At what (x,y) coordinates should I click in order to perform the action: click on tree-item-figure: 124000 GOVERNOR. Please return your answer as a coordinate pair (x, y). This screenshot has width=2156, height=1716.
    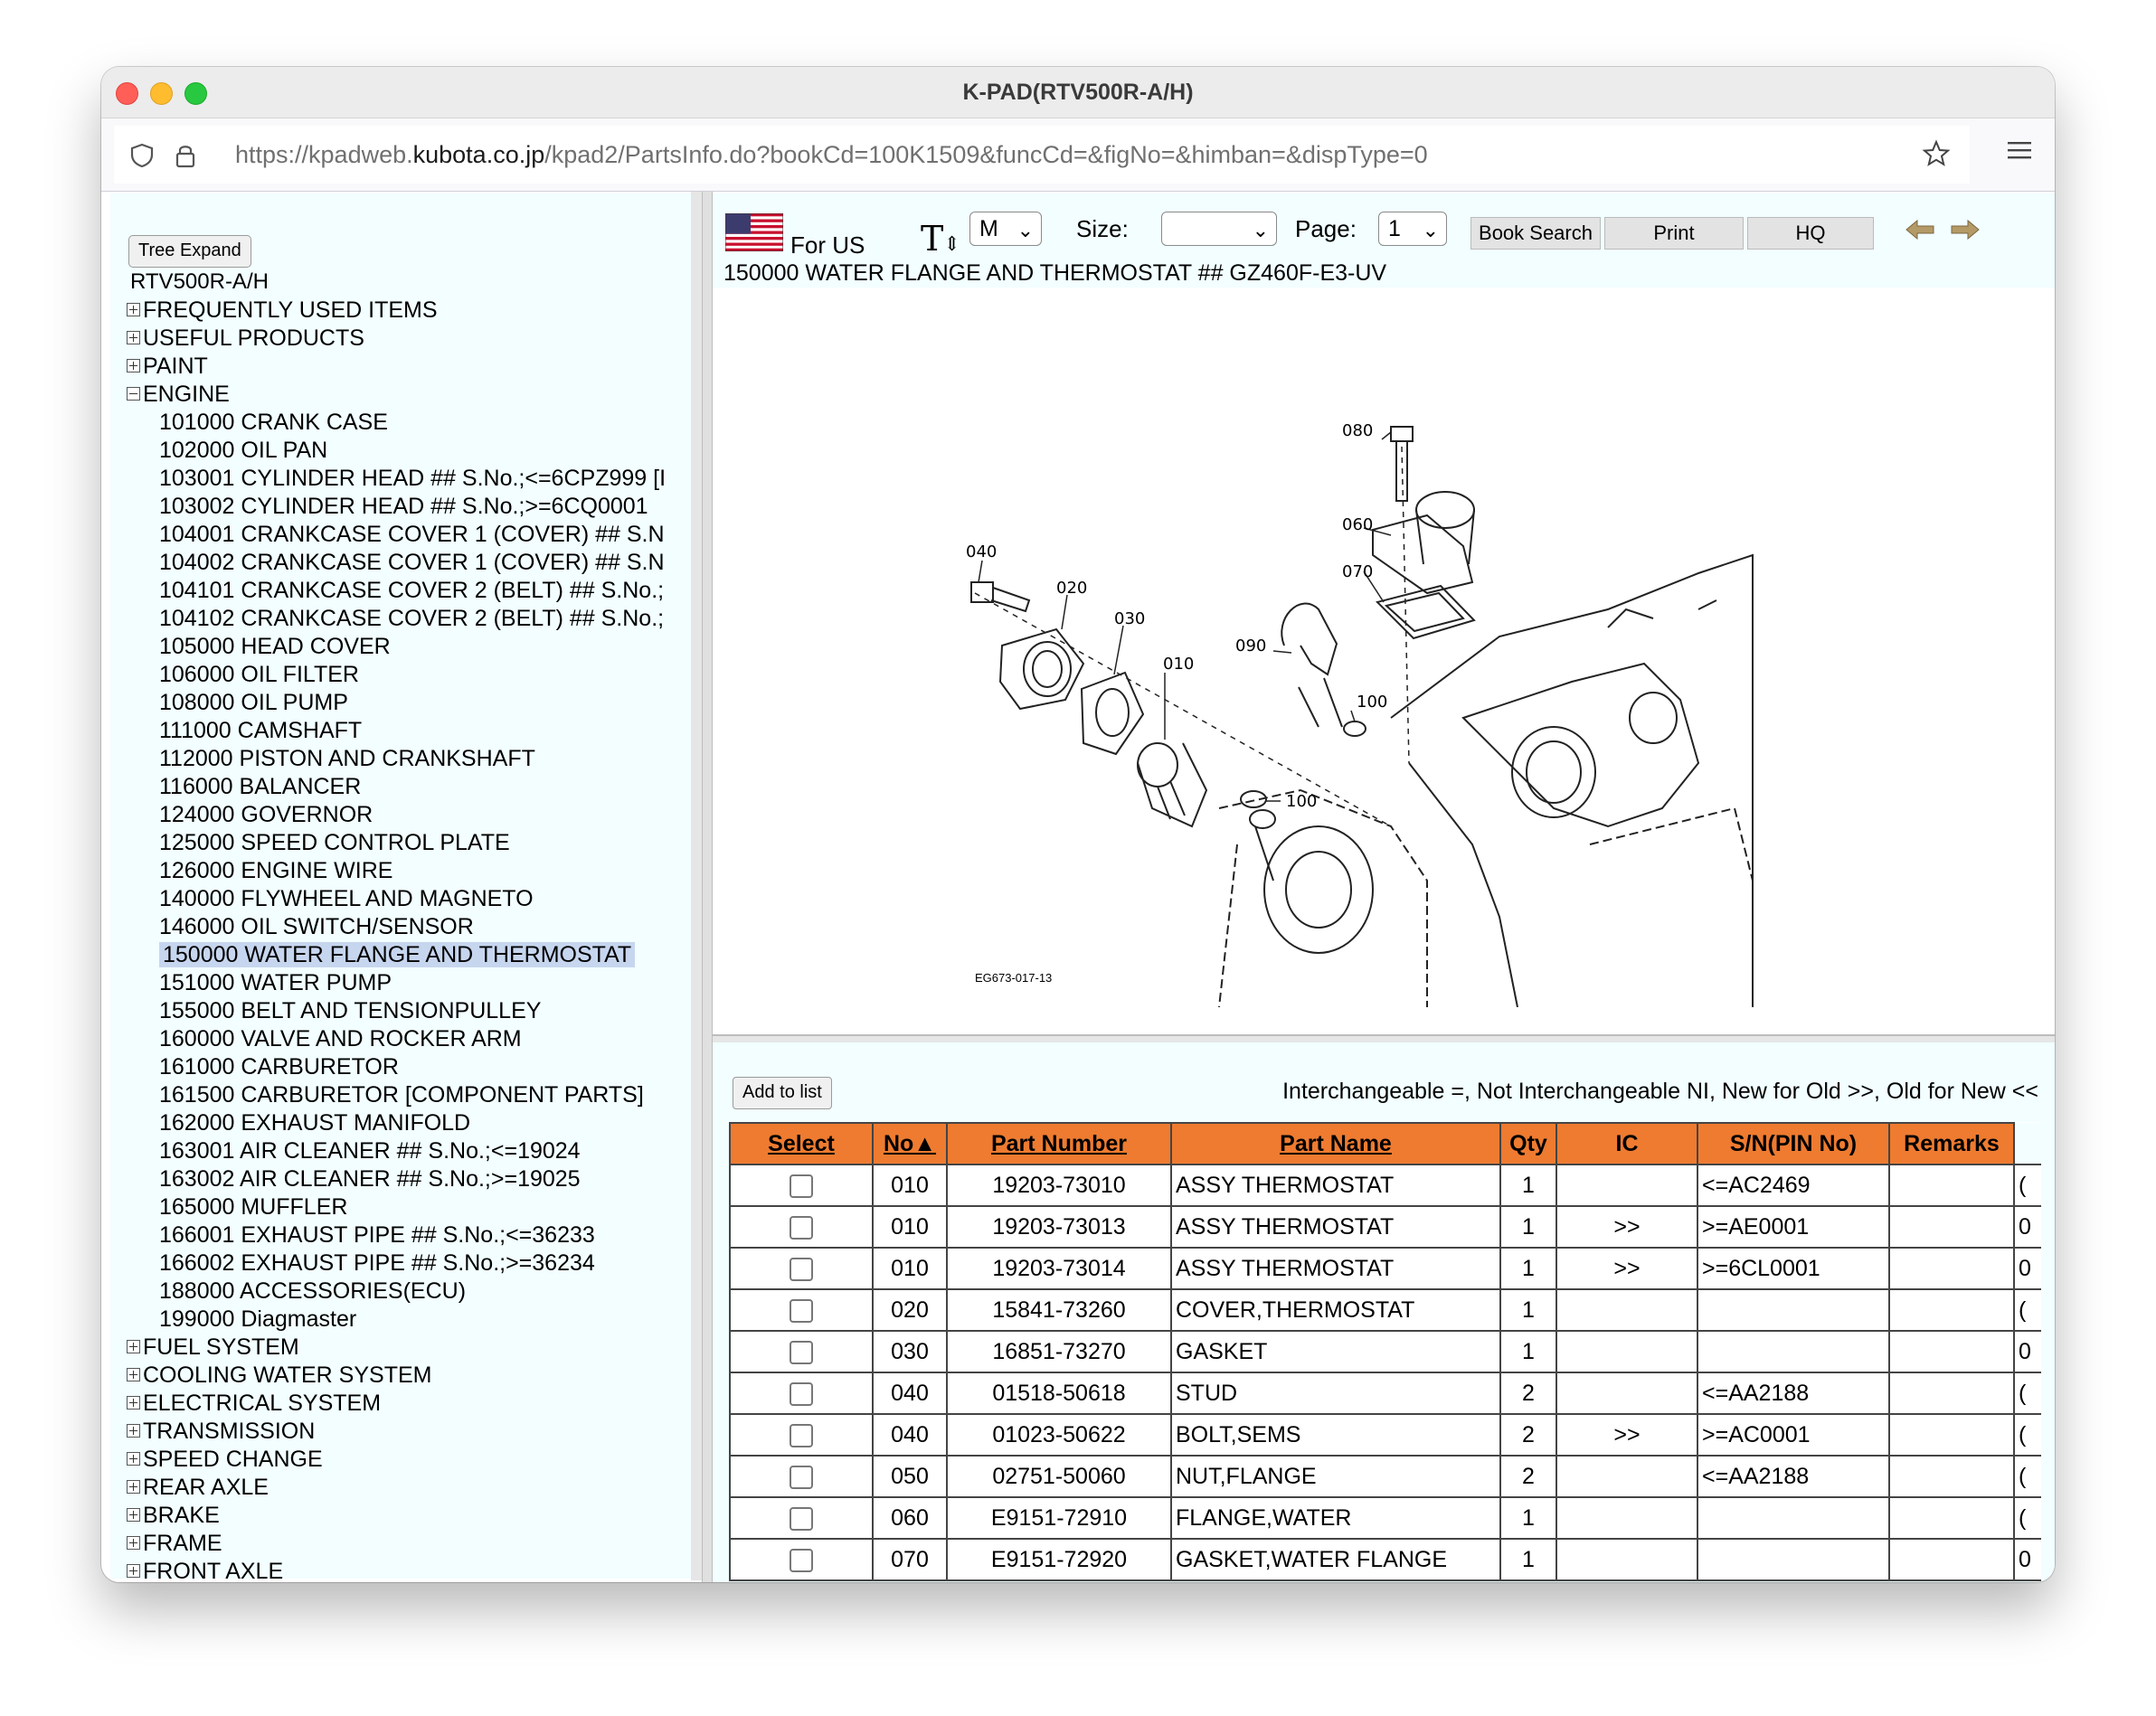
    Looking at the image, I should click on (413, 815).